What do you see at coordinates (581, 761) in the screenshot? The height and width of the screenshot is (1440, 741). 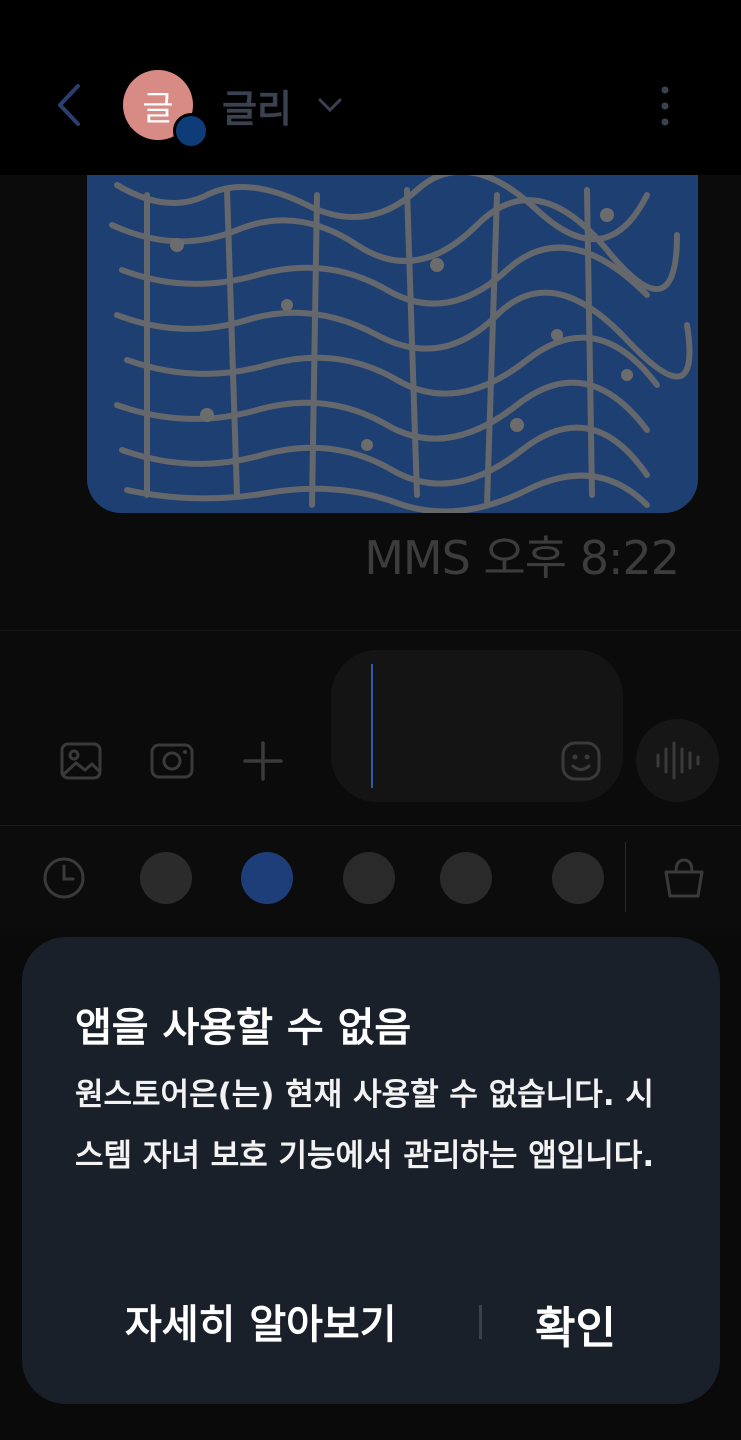 I see `emoji-icon` at bounding box center [581, 761].